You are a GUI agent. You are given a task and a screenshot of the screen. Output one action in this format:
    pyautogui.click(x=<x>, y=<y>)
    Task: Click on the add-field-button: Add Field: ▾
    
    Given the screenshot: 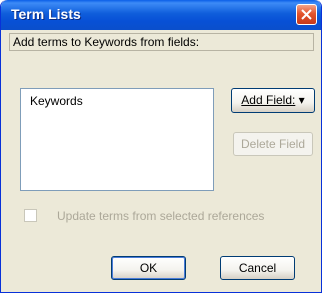 What is the action you would take?
    pyautogui.click(x=273, y=100)
    